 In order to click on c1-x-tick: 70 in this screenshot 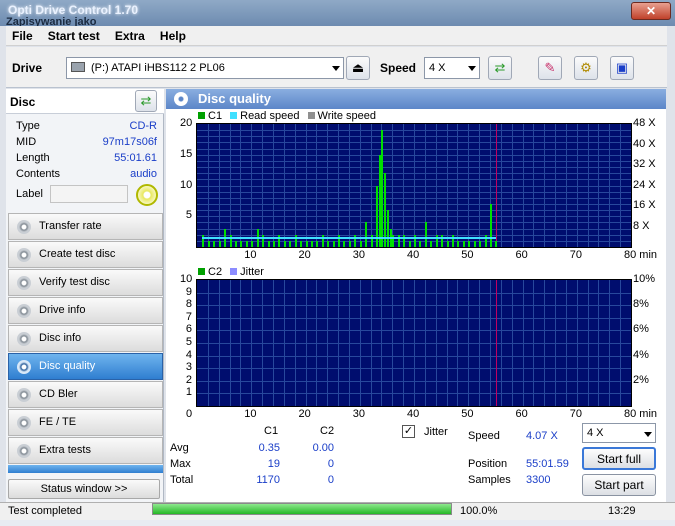, I will do `click(575, 255)`.